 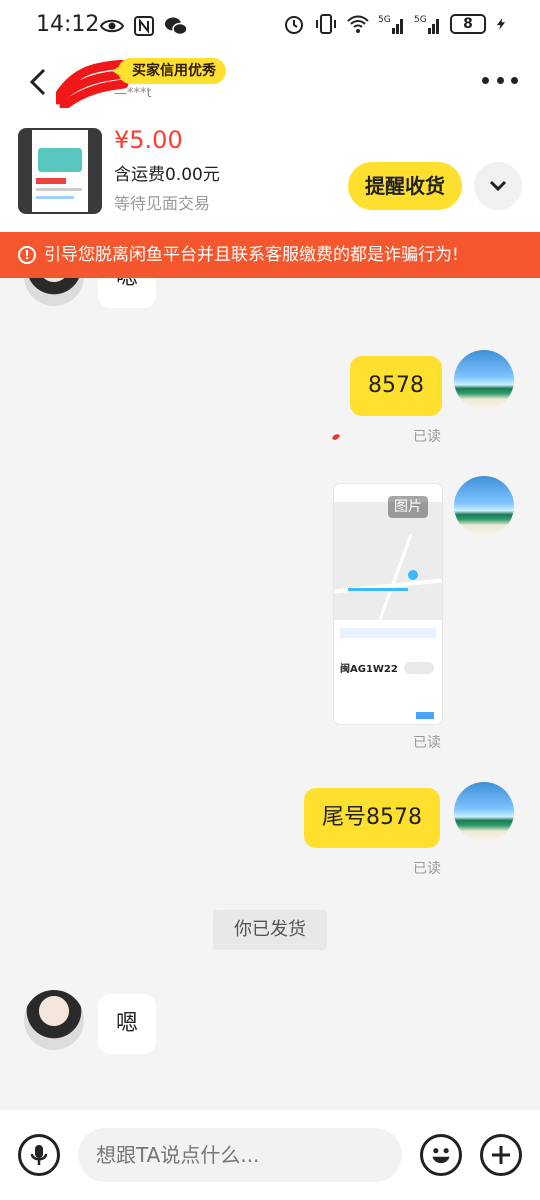 I want to click on trade-status: 等待见面交易, so click(x=162, y=203).